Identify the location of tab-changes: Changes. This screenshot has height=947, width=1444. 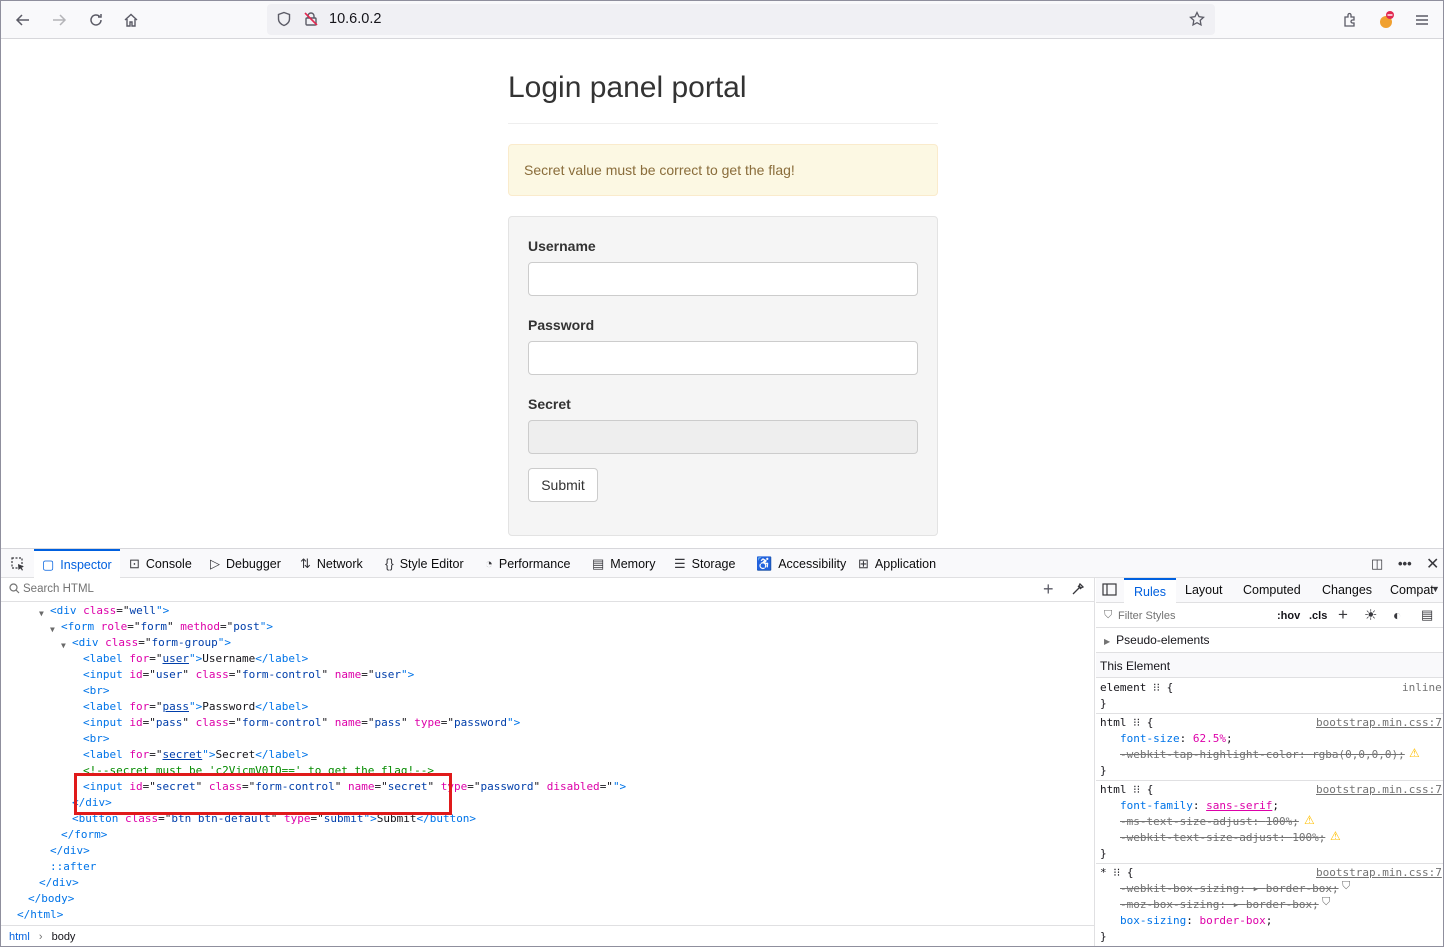
(1347, 590).